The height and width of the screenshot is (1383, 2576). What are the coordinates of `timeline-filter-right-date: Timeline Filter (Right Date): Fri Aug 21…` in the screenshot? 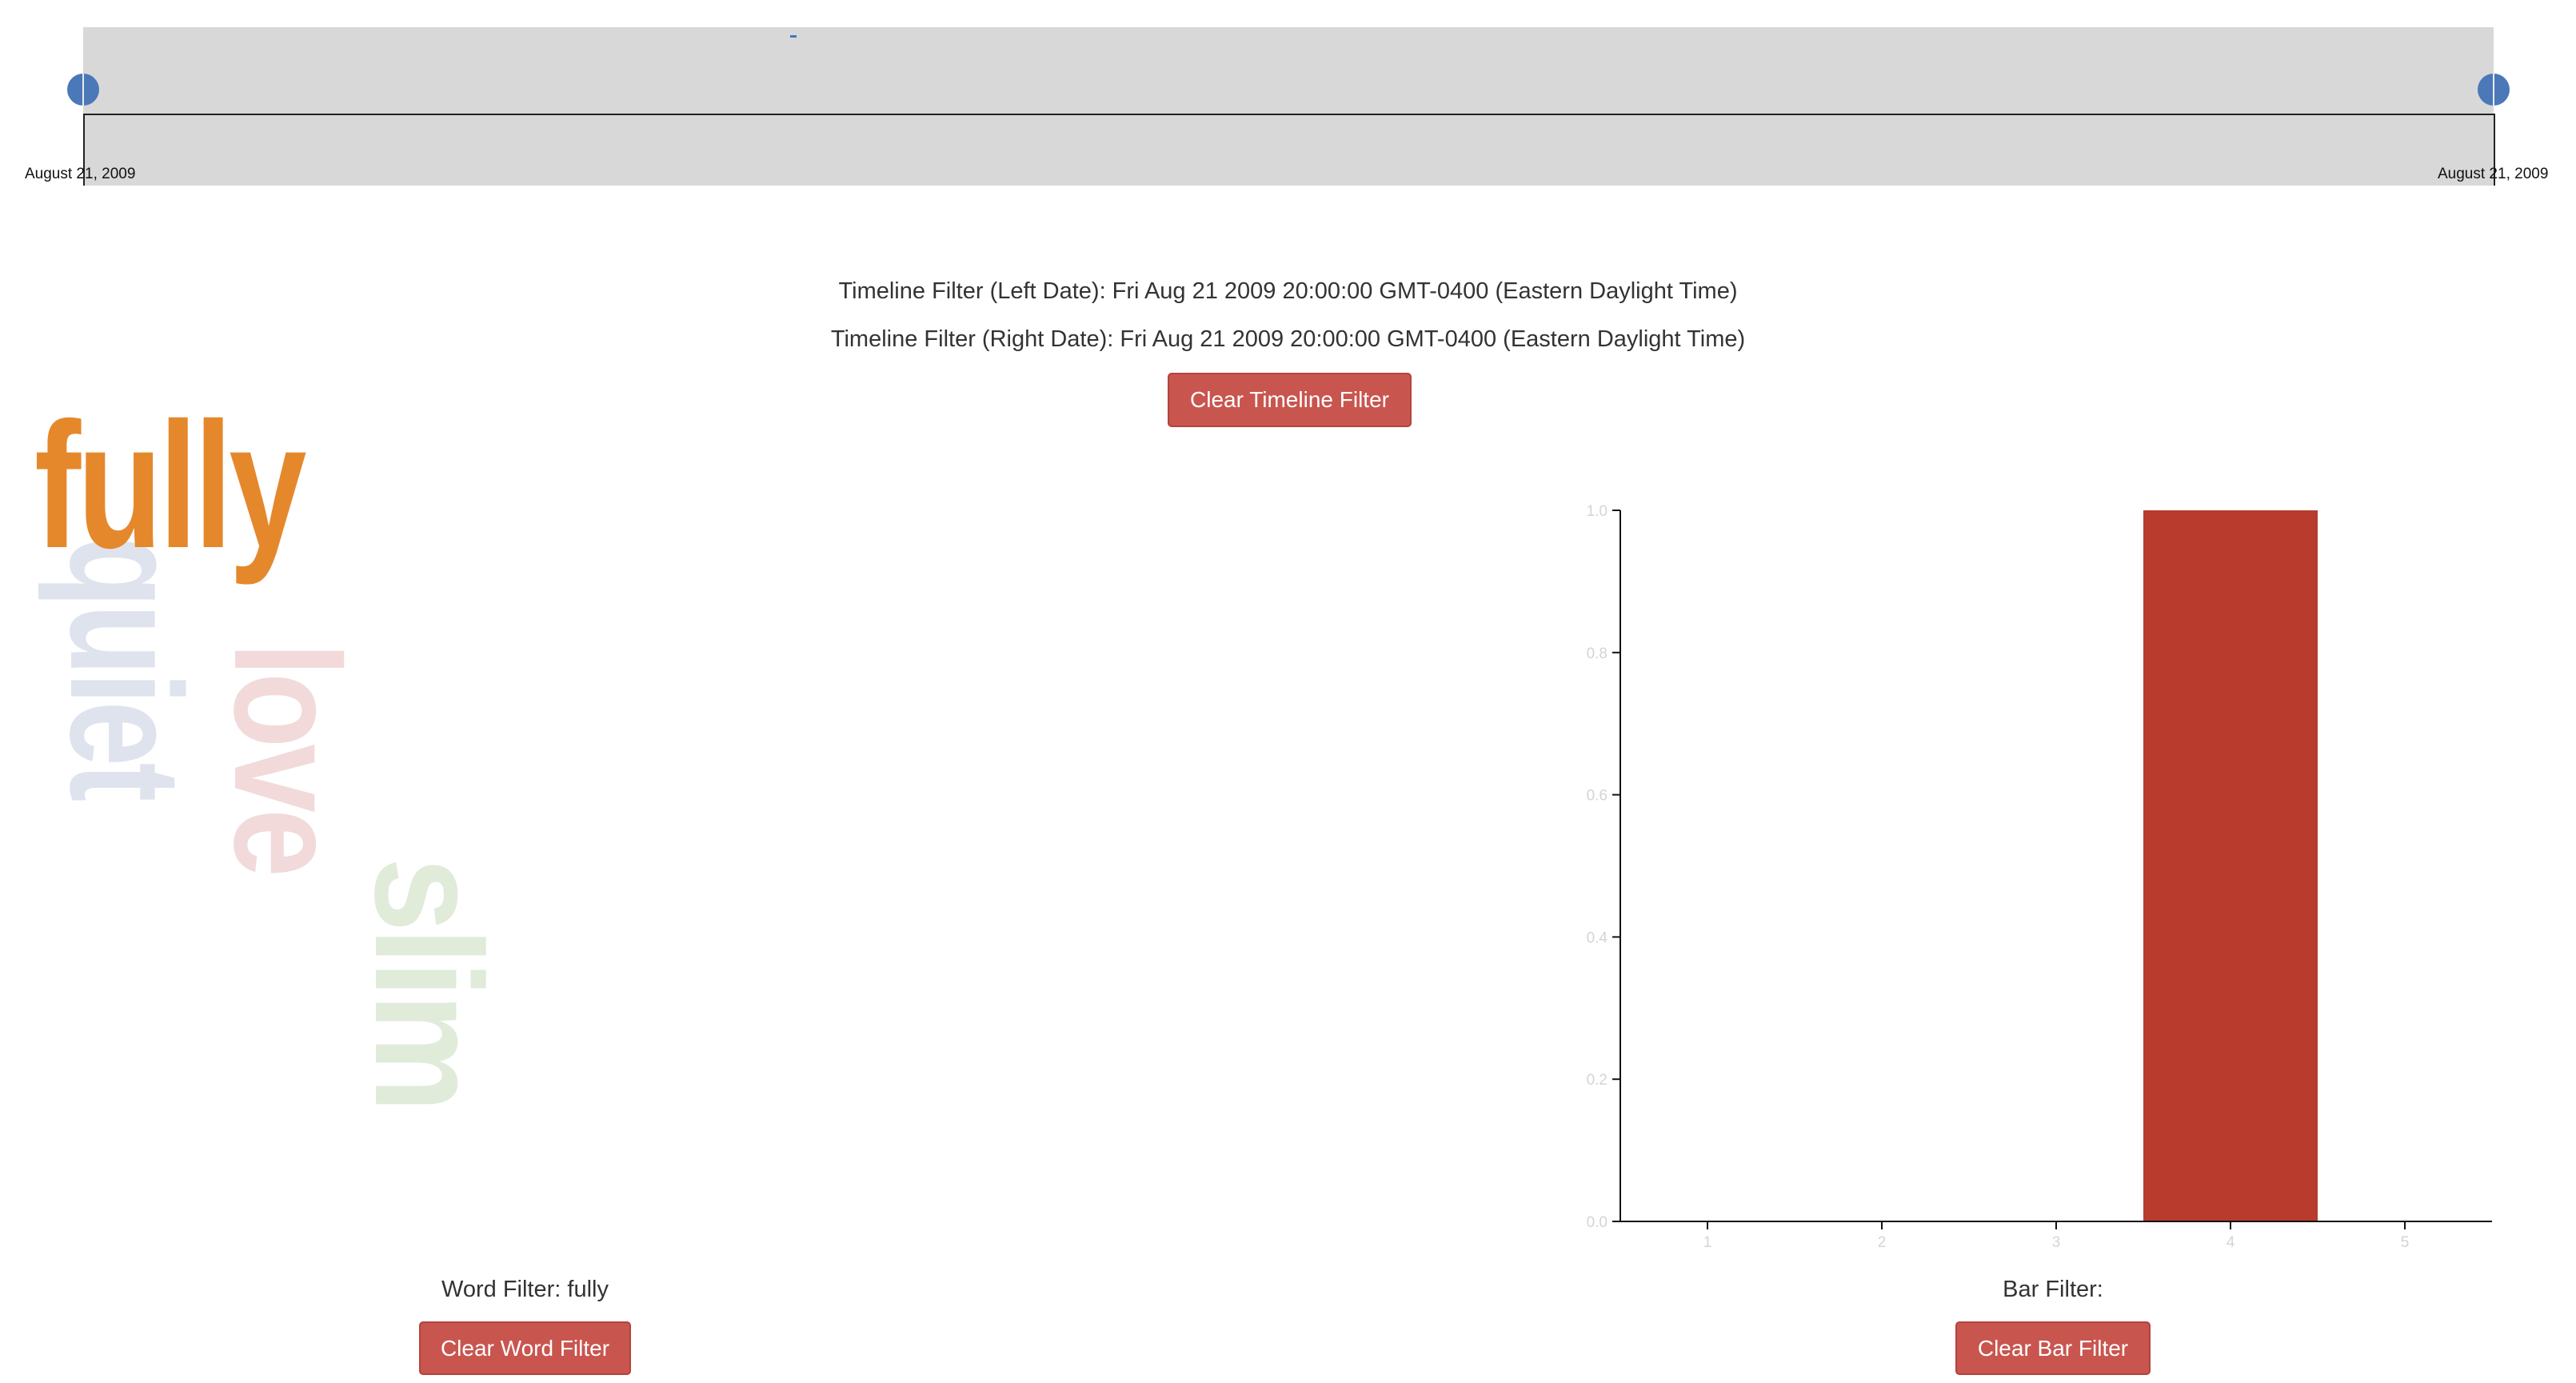 It's located at (1288, 339).